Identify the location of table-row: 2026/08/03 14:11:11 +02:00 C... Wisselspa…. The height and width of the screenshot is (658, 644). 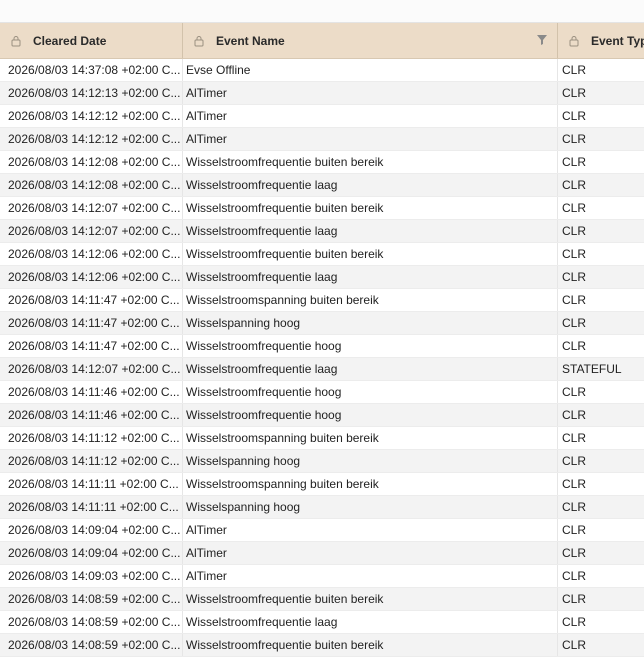
(322, 507).